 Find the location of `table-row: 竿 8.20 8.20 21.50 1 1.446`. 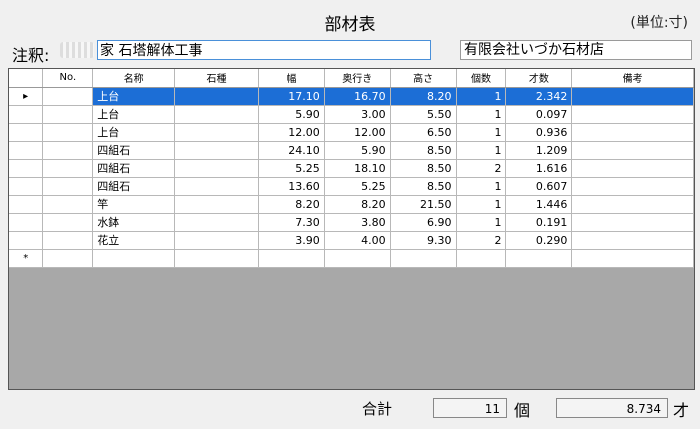

table-row: 竿 8.20 8.20 21.50 1 1.446 is located at coordinates (351, 204).